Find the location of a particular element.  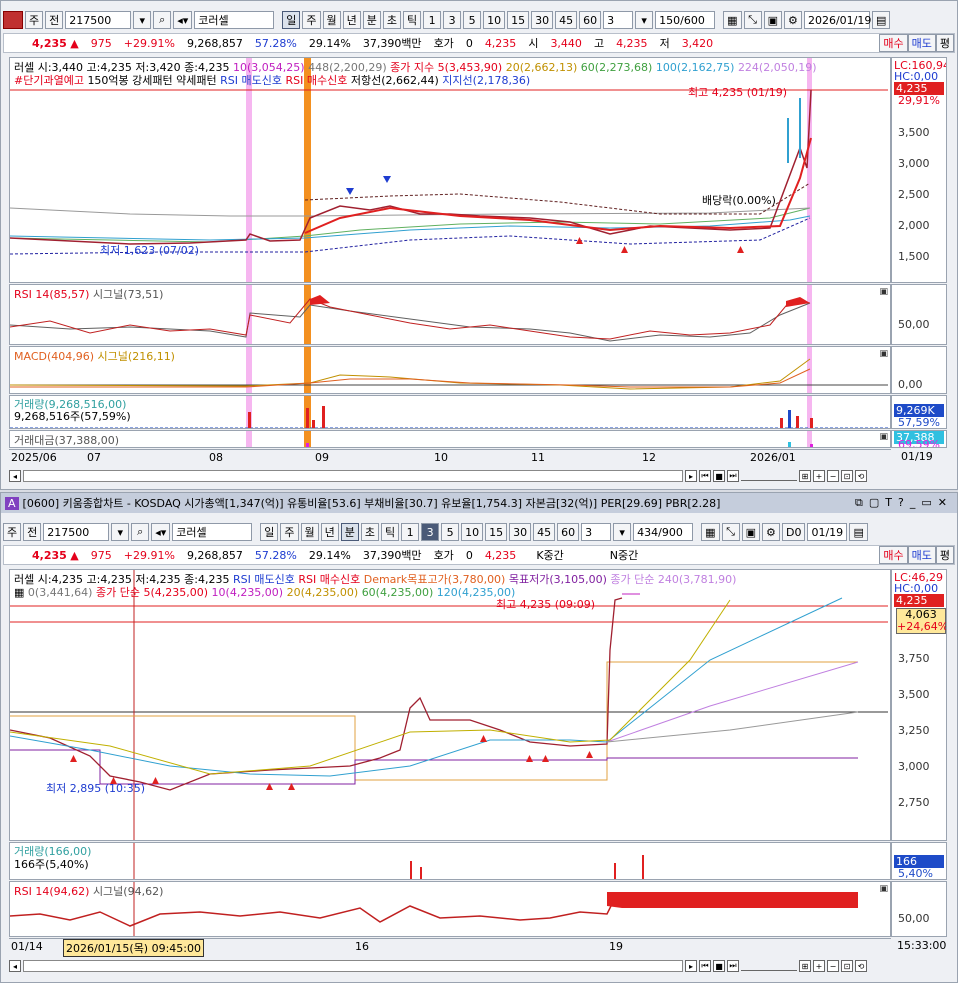

maximize-icon: ▭ is located at coordinates (929, 502).